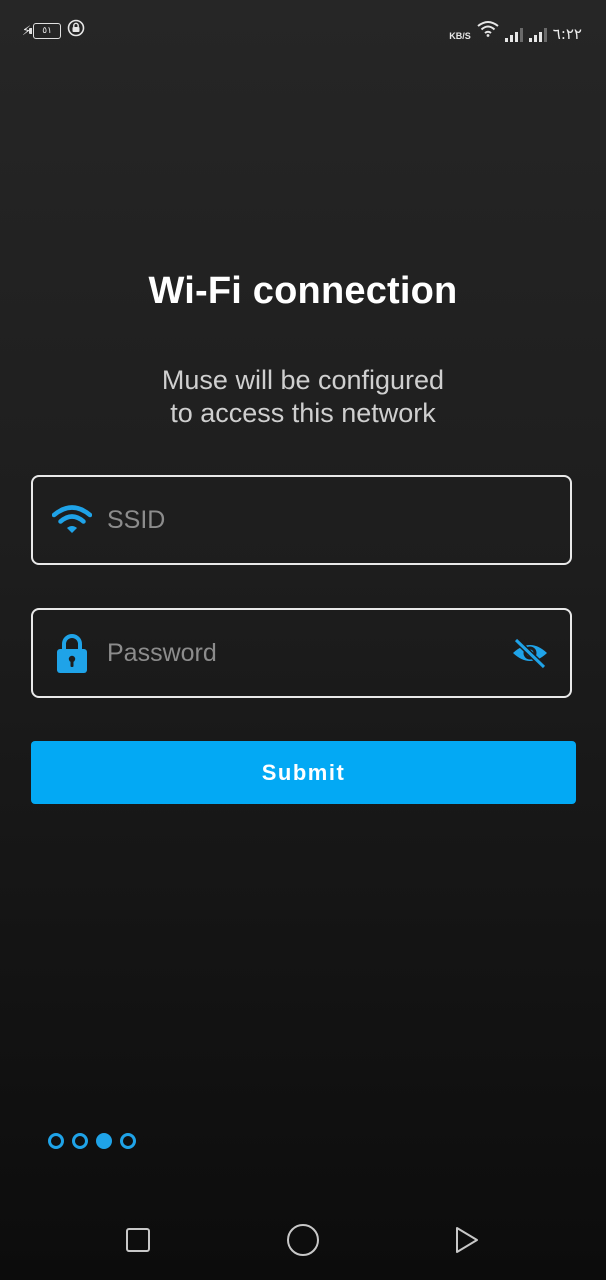 The image size is (606, 1280). What do you see at coordinates (303, 380) in the screenshot?
I see `subtitle-line-1: Muse will be configured` at bounding box center [303, 380].